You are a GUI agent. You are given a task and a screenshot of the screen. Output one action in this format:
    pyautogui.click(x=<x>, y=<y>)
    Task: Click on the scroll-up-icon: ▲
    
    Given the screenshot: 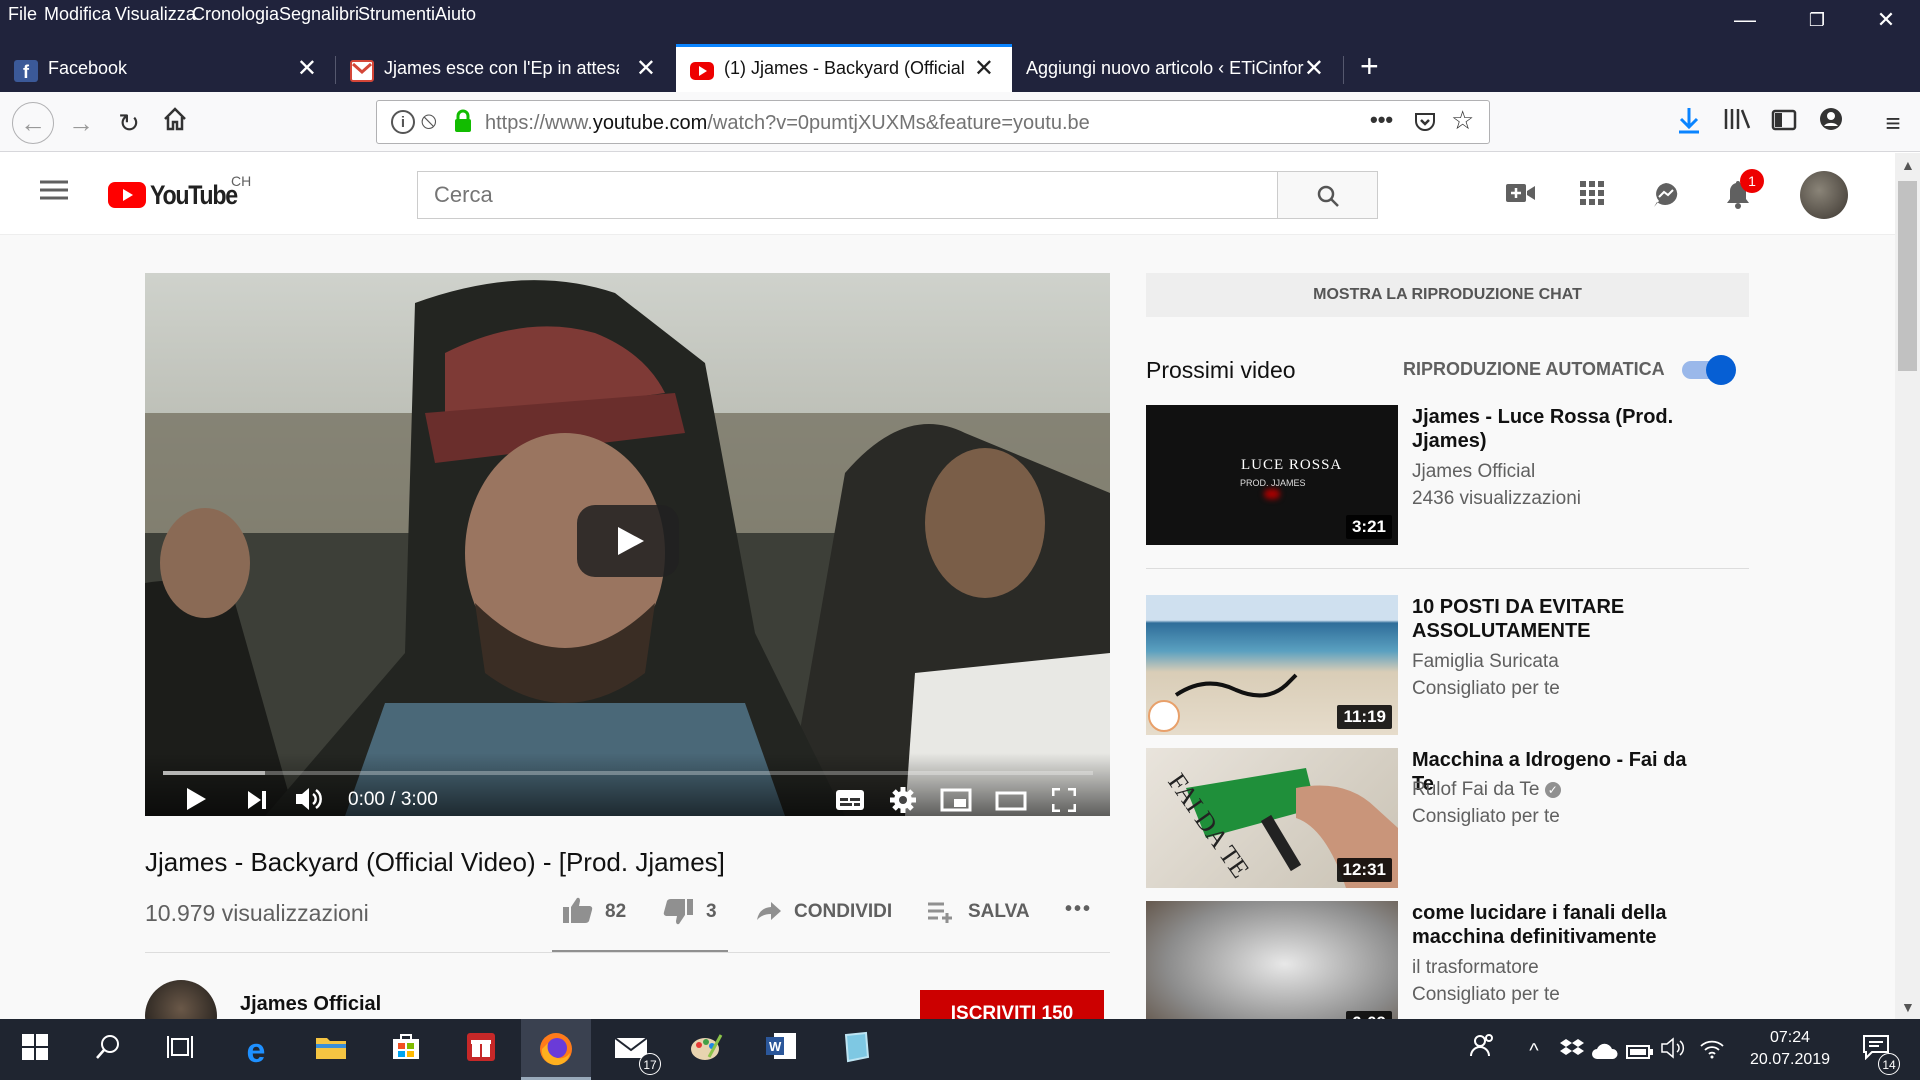 What is the action you would take?
    pyautogui.click(x=1908, y=165)
    